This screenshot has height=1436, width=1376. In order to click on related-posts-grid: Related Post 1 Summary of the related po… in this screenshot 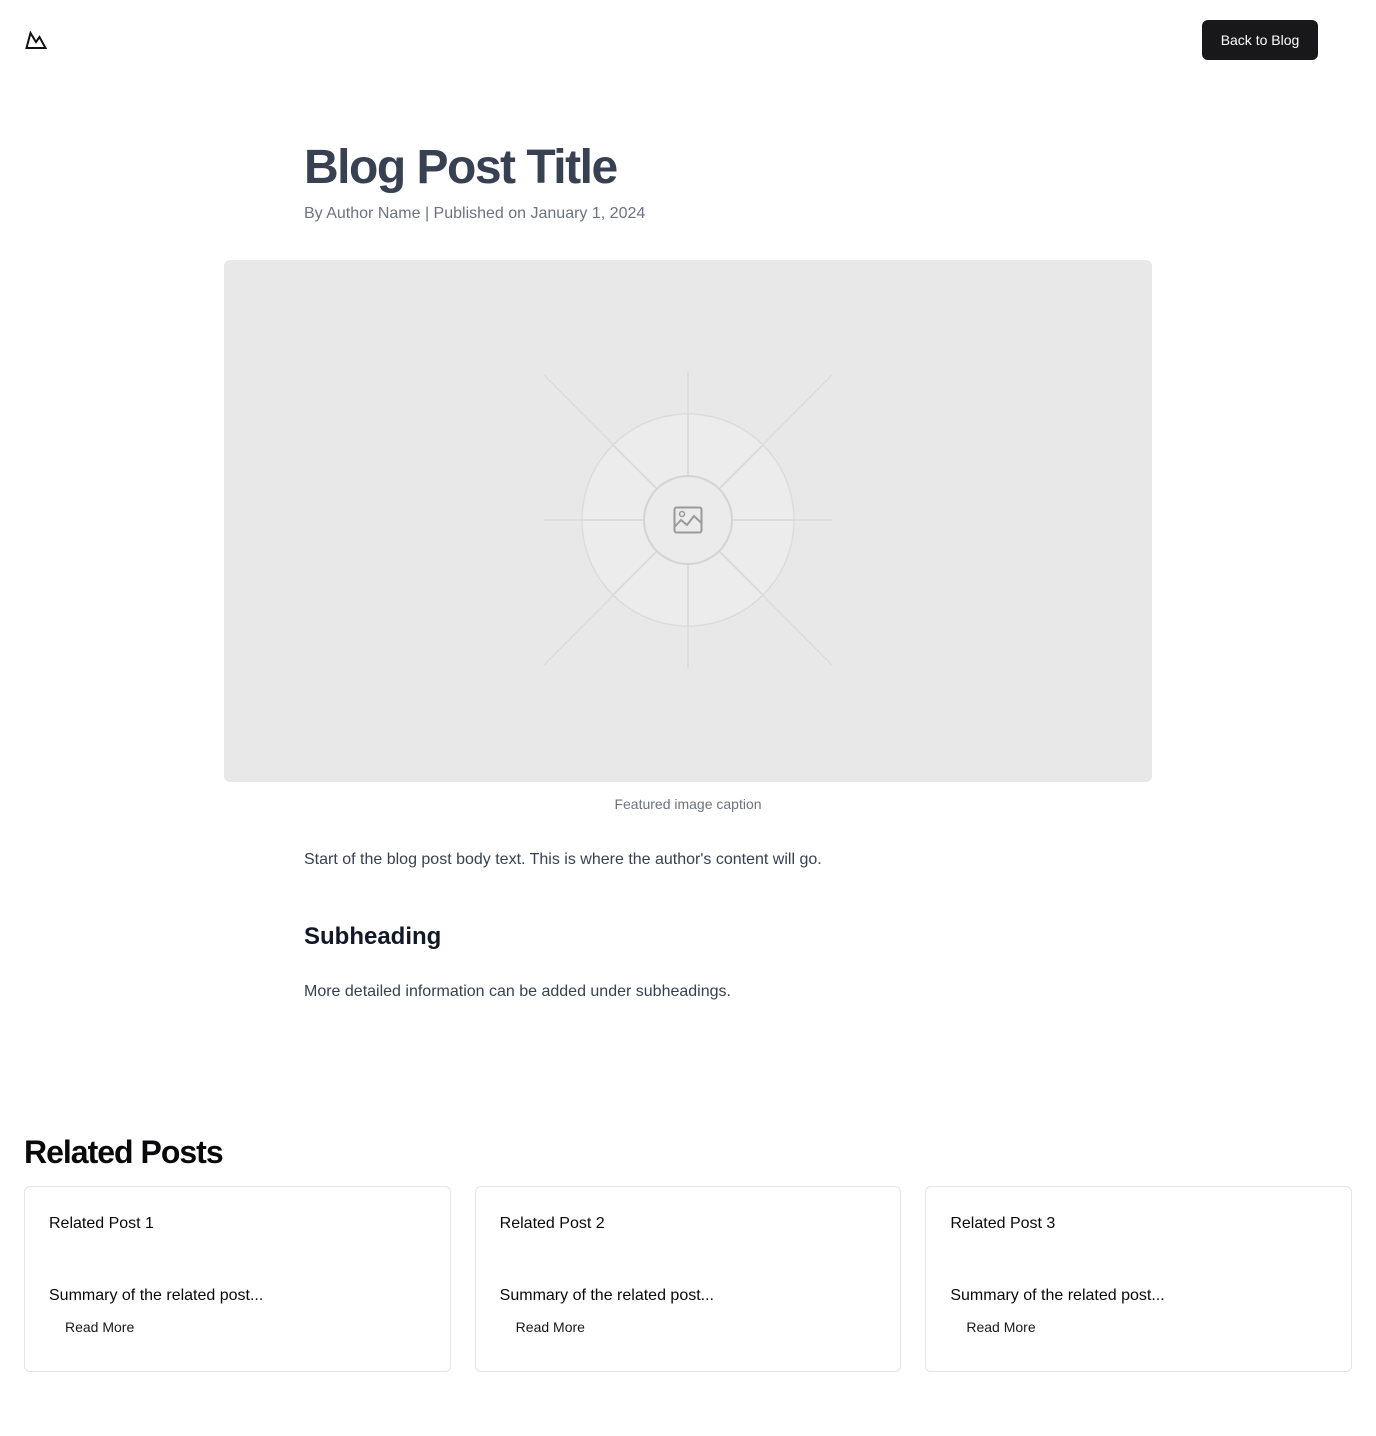, I will do `click(688, 1279)`.